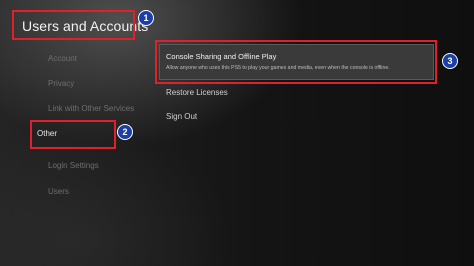 This screenshot has width=474, height=266. I want to click on sidebar-item-users: Users, so click(58, 191).